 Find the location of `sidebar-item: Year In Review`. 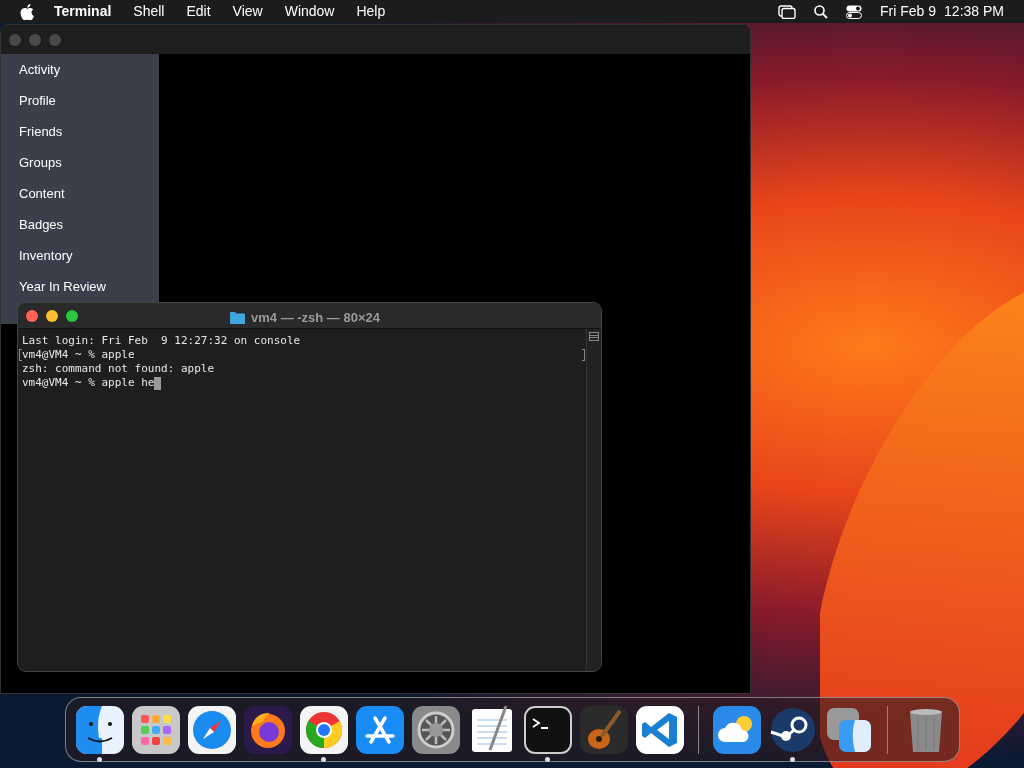

sidebar-item: Year In Review is located at coordinates (80, 286).